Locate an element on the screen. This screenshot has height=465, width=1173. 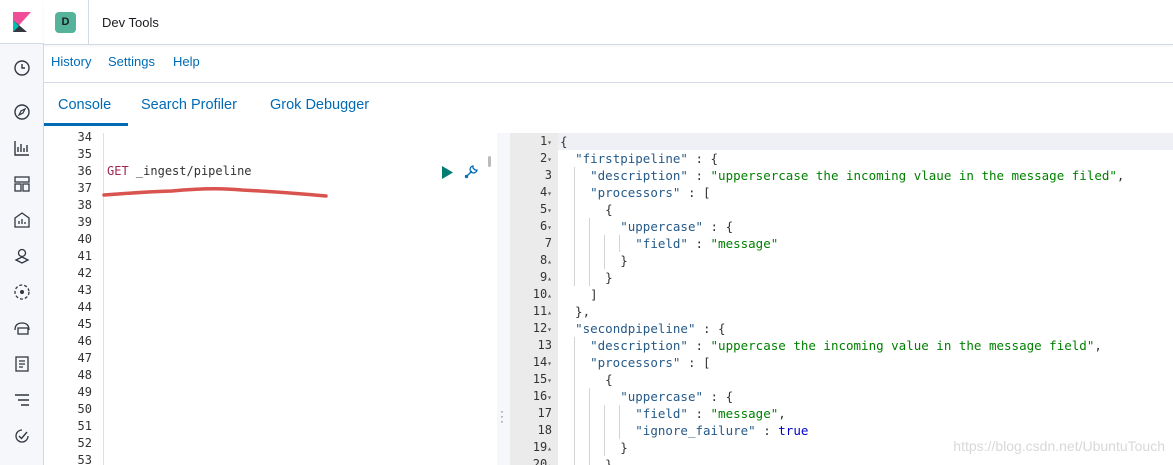
line-number: 5▾ is located at coordinates (545, 209).